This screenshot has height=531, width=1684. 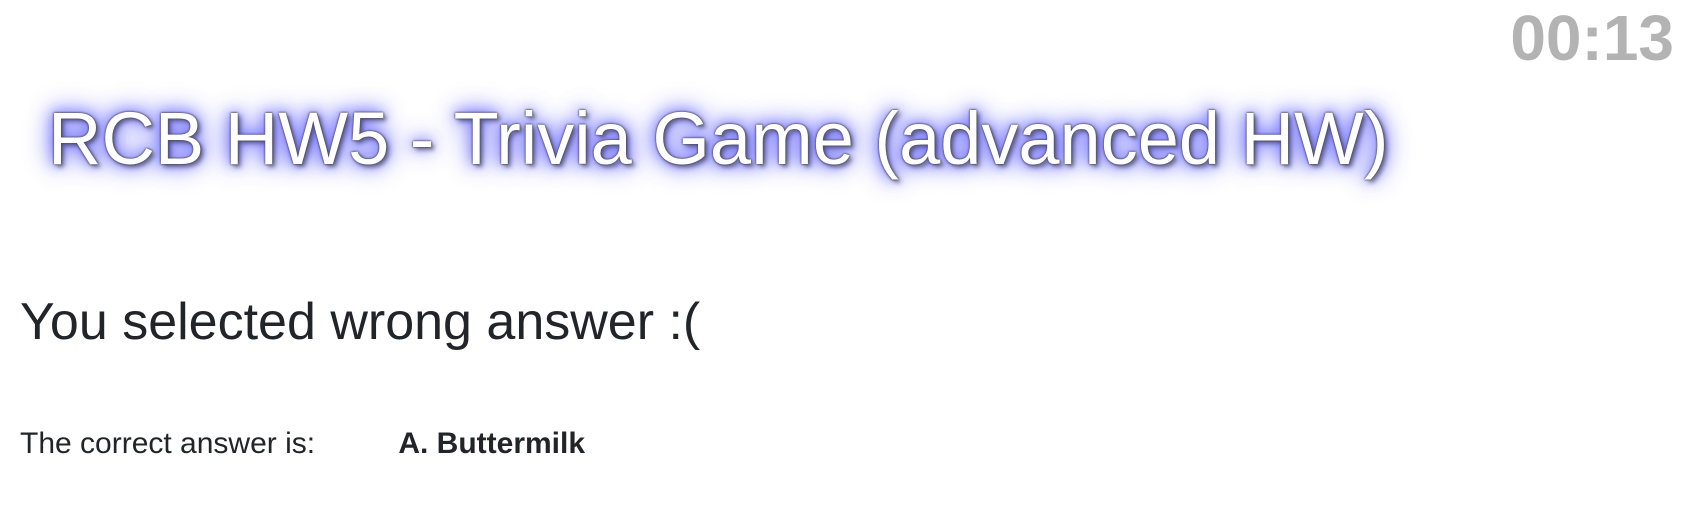 I want to click on correct-answer-label: The correct answer is:, so click(x=168, y=443).